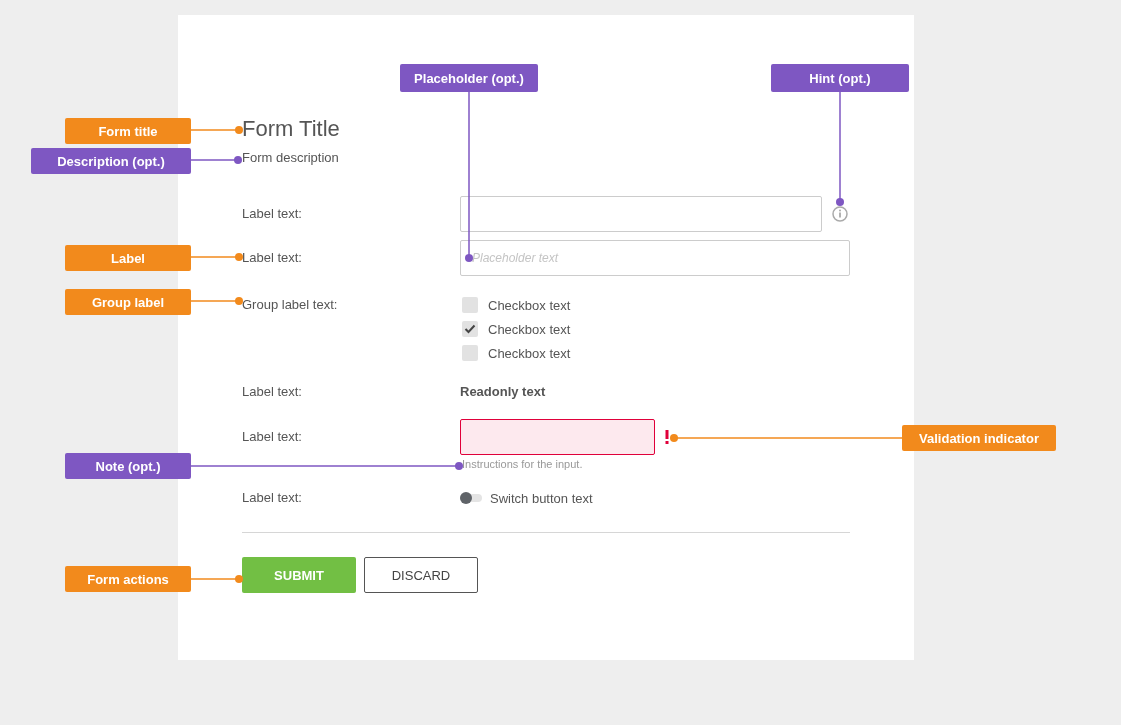  What do you see at coordinates (840, 214) in the screenshot?
I see `info-icon` at bounding box center [840, 214].